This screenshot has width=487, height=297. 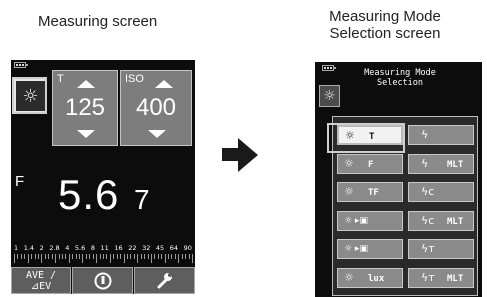 I want to click on t-down-arrow-icon, so click(x=86, y=134).